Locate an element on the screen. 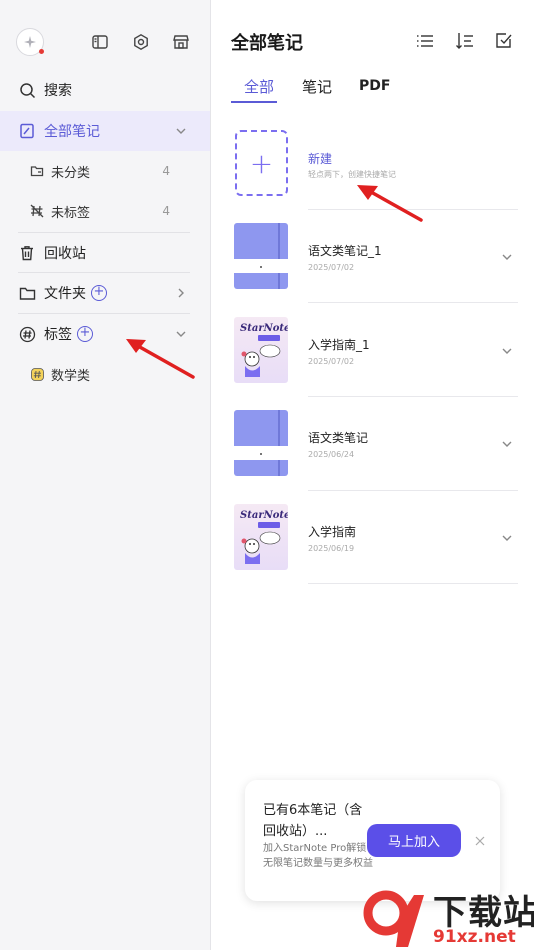  tag-badge-icon is located at coordinates (37, 374).